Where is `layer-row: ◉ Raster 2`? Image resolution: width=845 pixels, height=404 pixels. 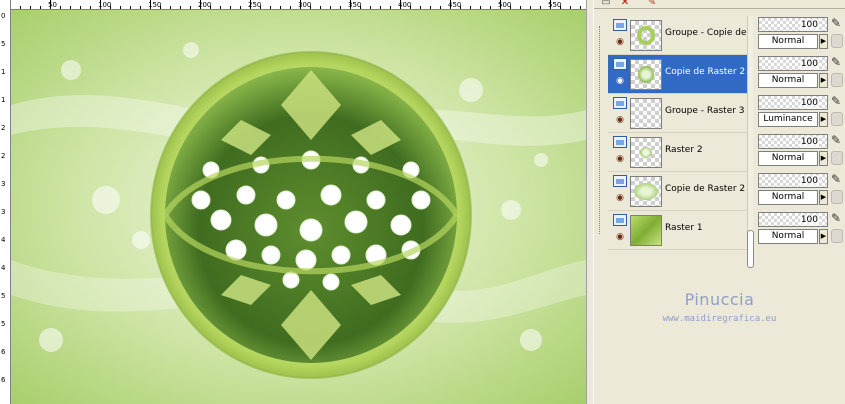 layer-row: ◉ Raster 2 is located at coordinates (678, 152).